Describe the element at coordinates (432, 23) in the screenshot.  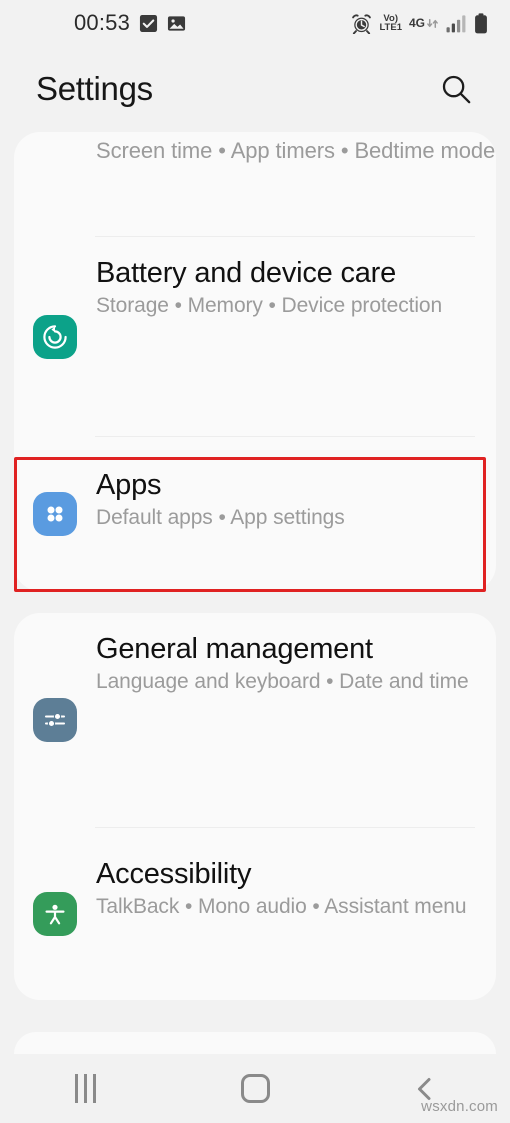
I see `data-arrows-icon` at that location.